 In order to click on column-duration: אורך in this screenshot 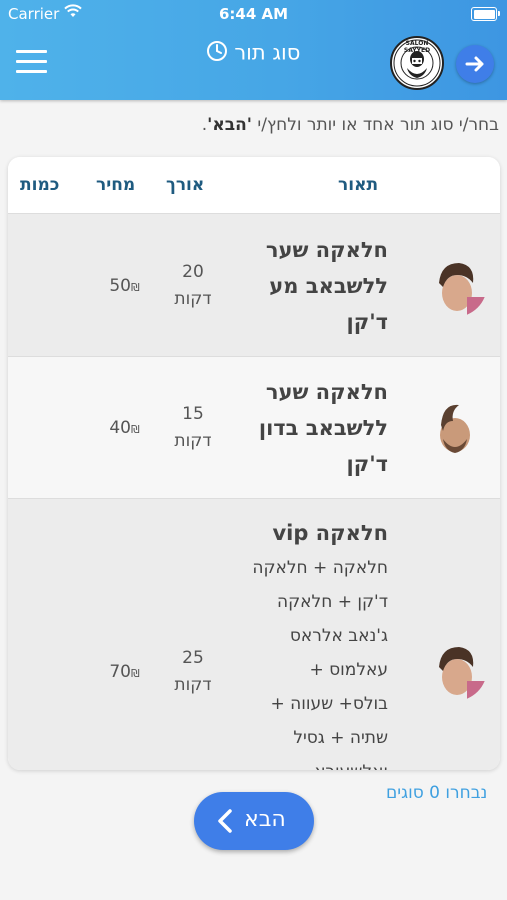, I will do `click(185, 185)`.